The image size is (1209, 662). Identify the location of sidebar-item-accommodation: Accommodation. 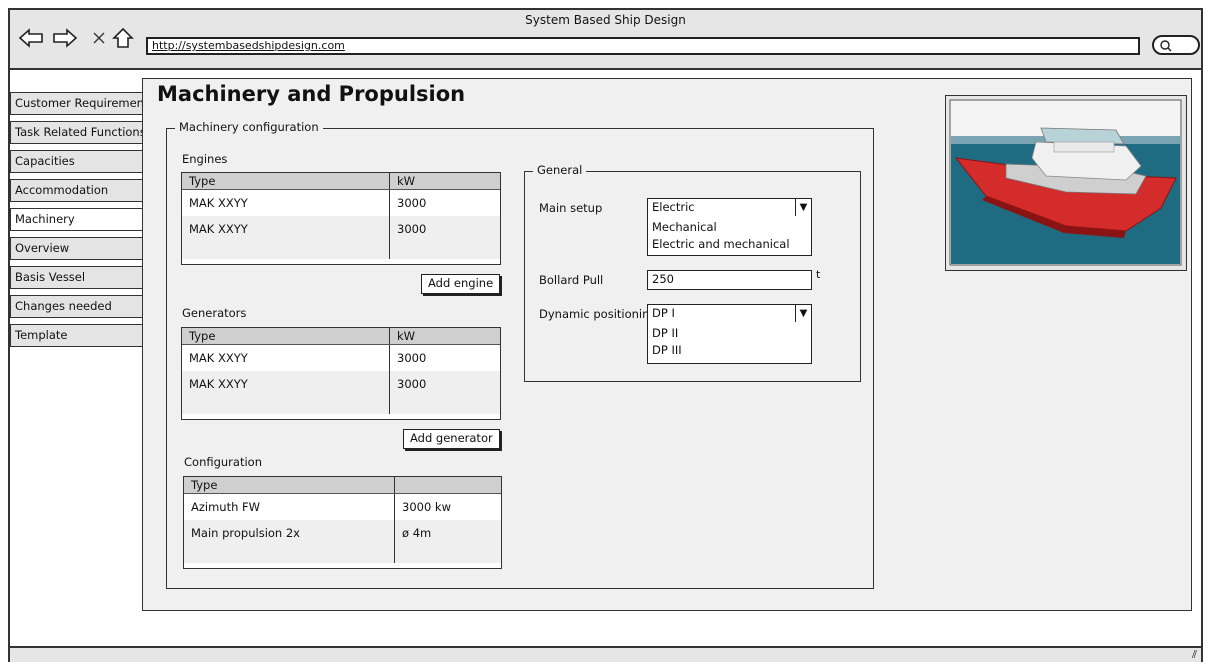
(77, 190).